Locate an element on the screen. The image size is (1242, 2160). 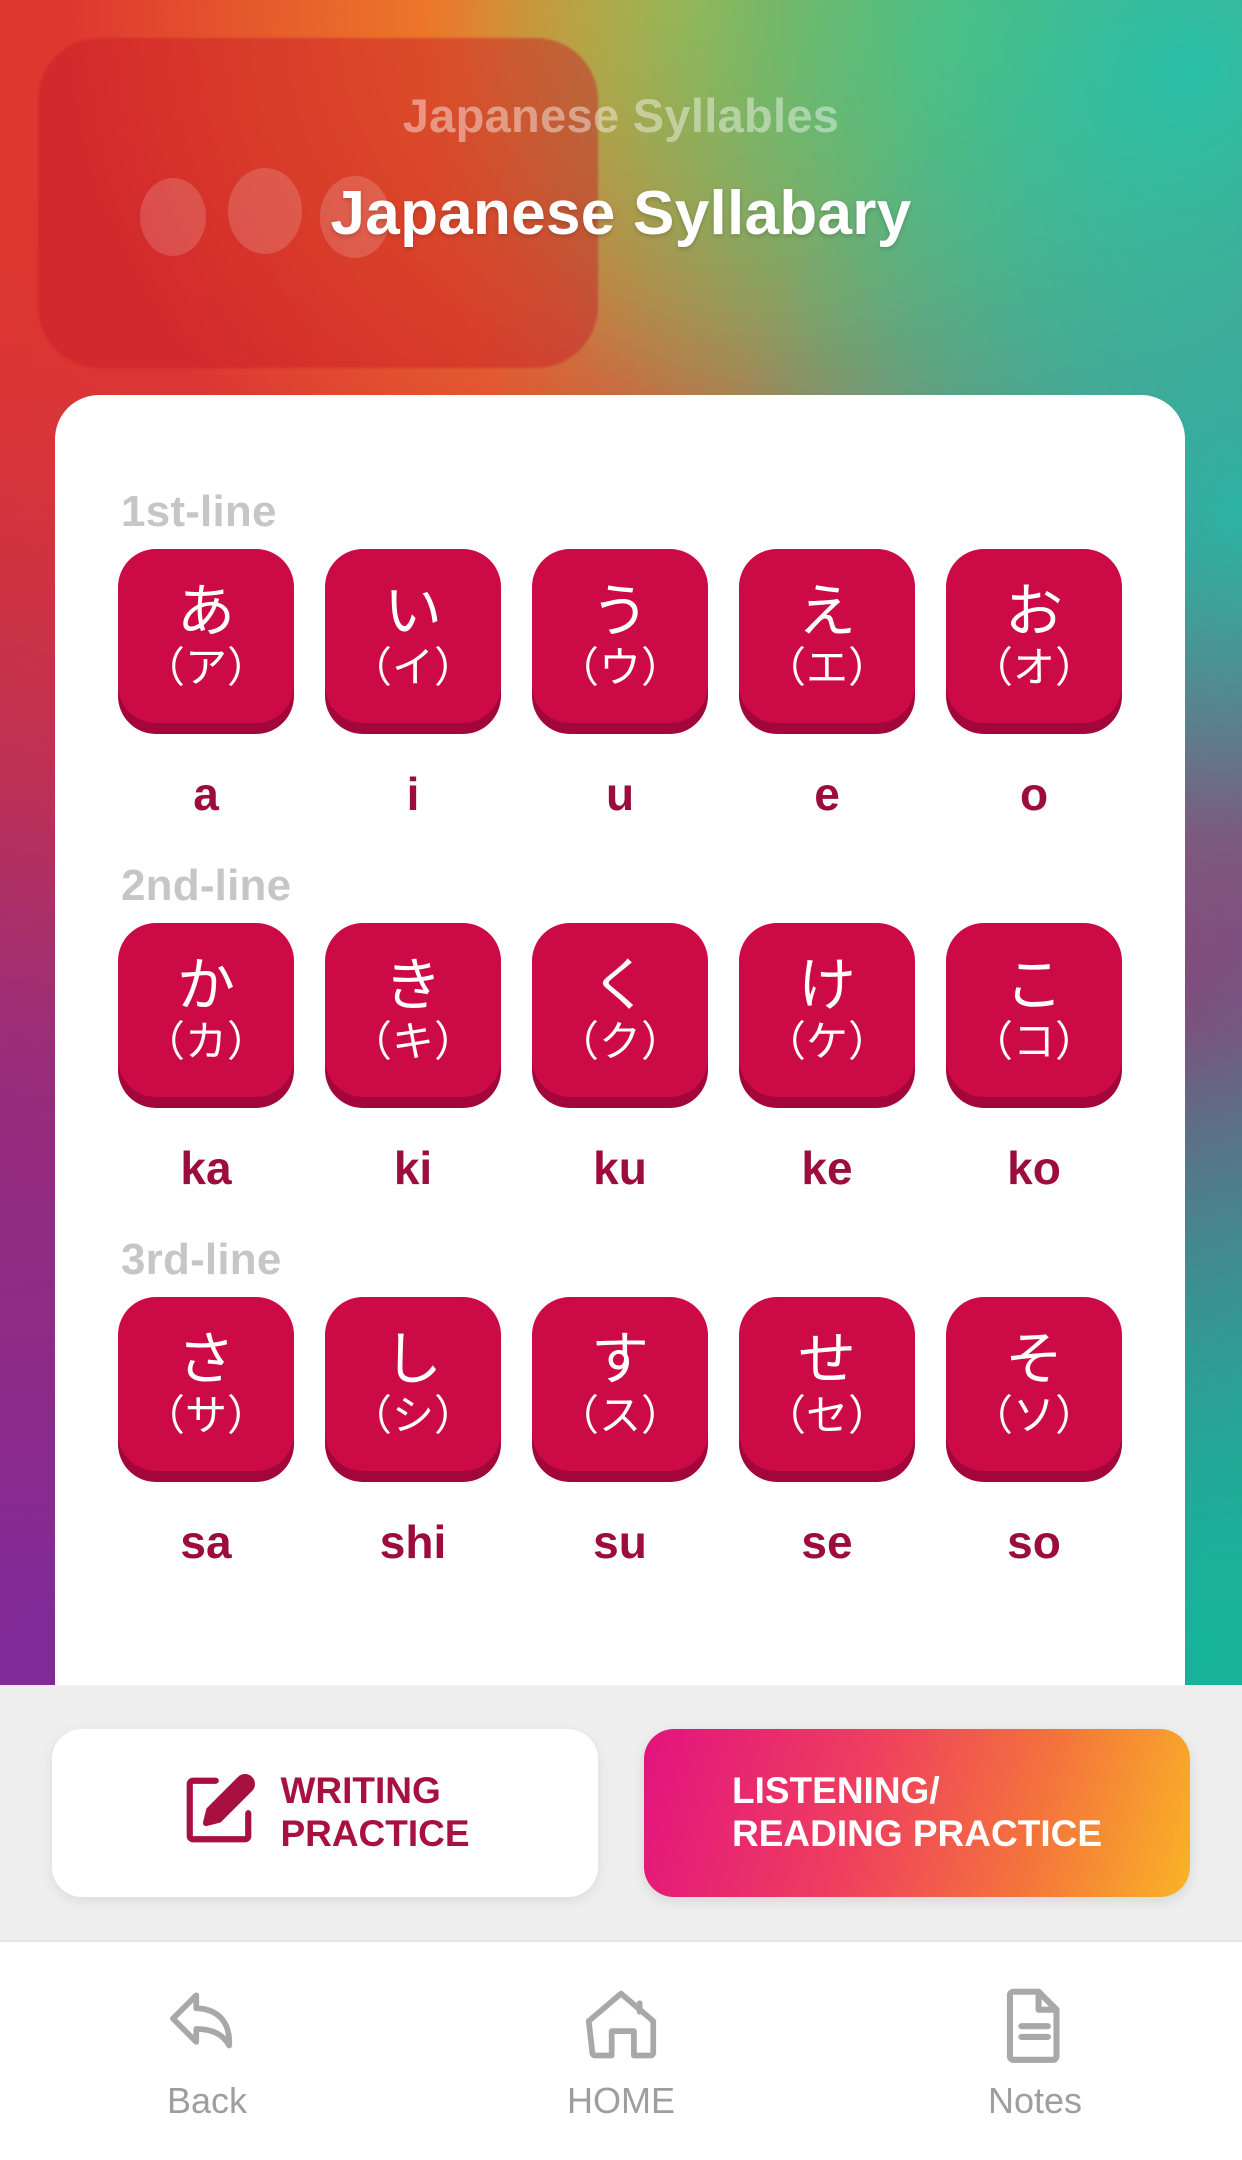
kana-cell: し （シ） shi is located at coordinates (413, 1433).